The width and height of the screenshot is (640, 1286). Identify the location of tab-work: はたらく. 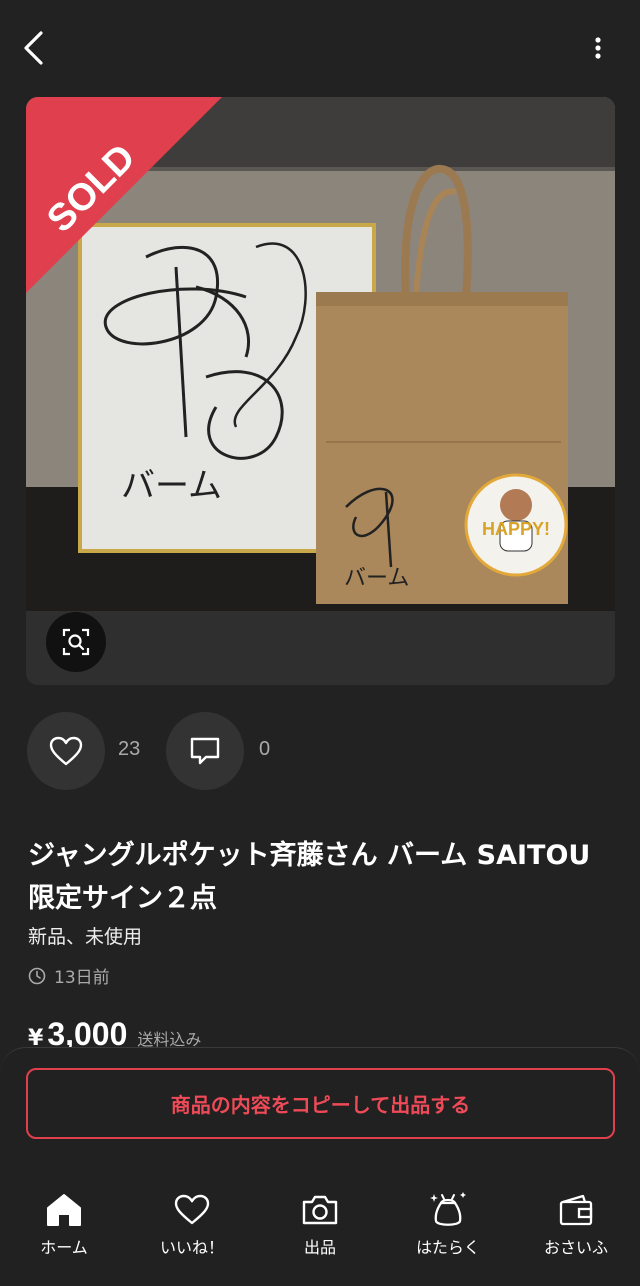
(448, 1225).